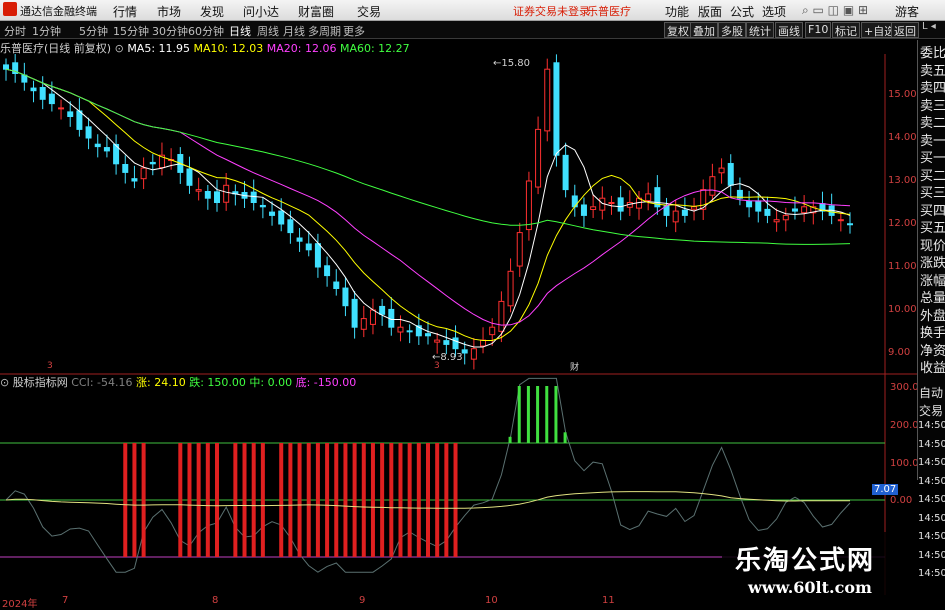 The height and width of the screenshot is (610, 945). I want to click on f10-button: F10, so click(818, 30).